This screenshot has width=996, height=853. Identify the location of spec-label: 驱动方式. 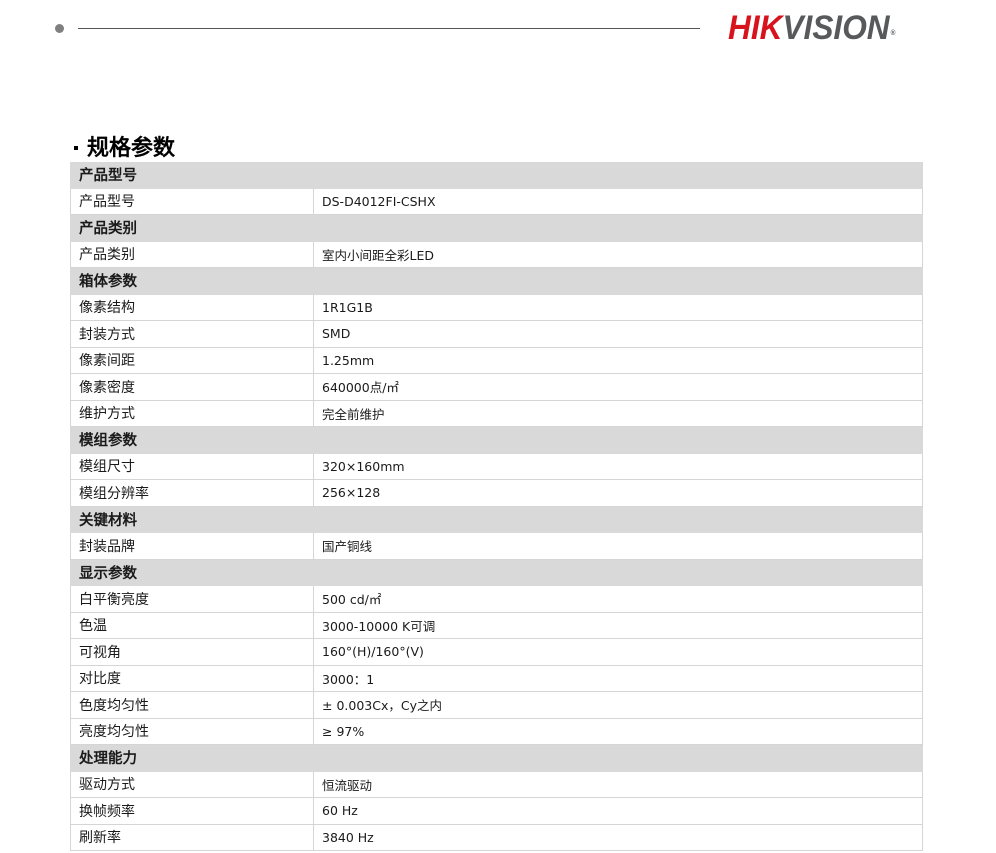
(192, 784).